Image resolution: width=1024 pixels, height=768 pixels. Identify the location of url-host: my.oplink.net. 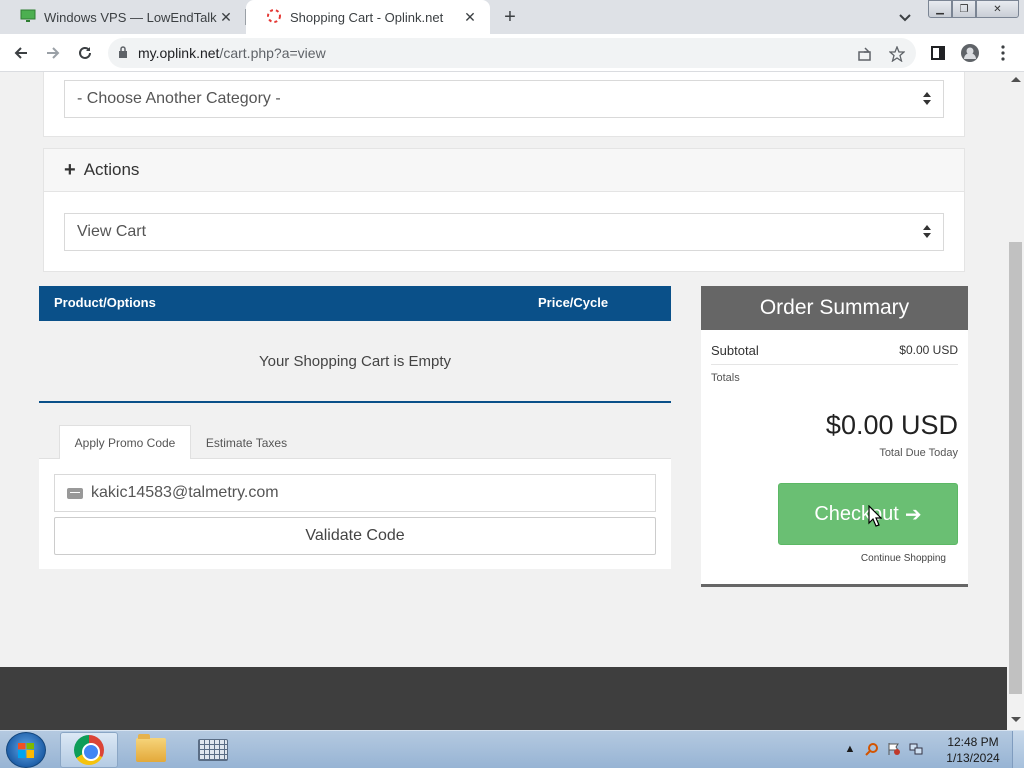
(179, 53).